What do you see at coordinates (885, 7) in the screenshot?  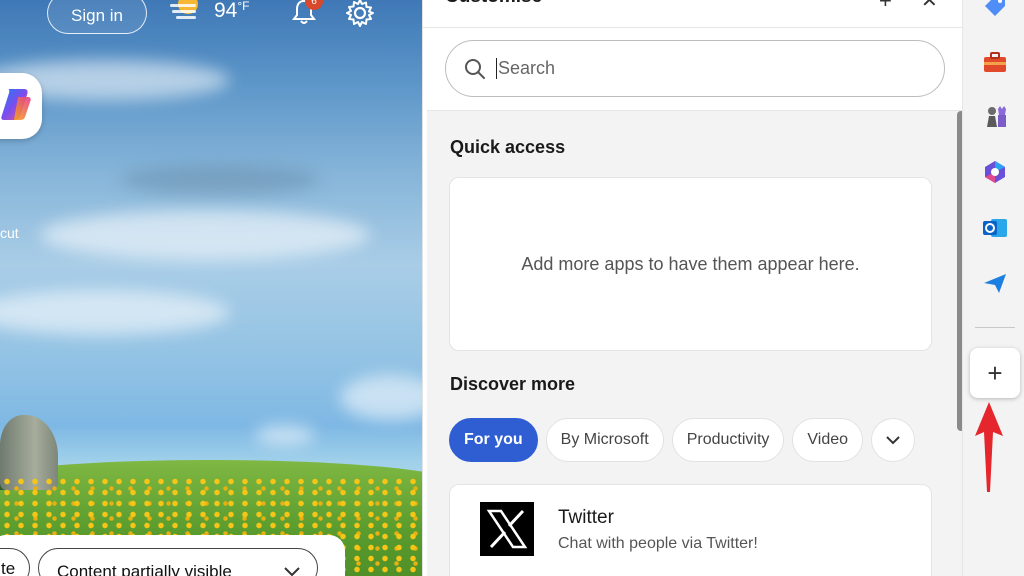 I see `add-icon: +` at bounding box center [885, 7].